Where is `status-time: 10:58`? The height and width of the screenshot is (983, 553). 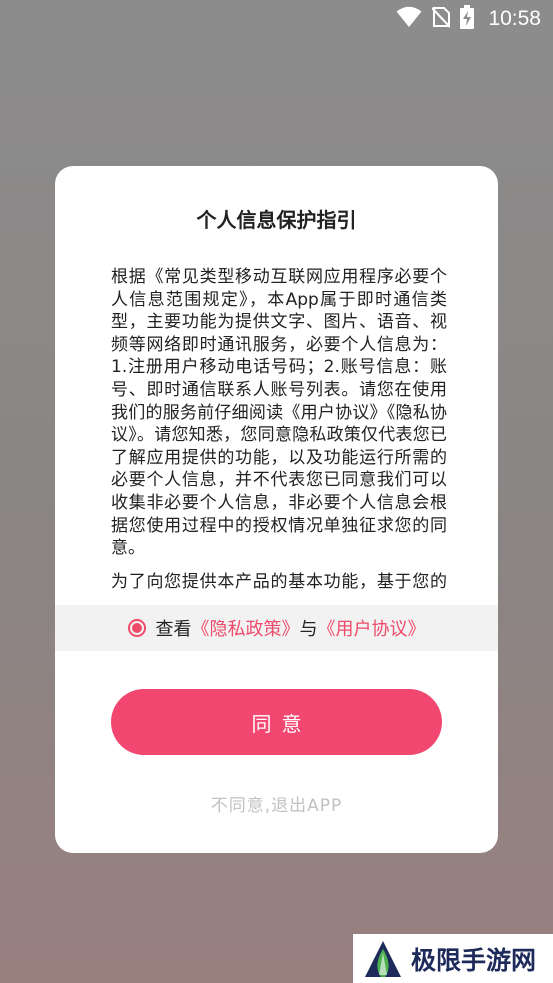
status-time: 10:58 is located at coordinates (514, 18).